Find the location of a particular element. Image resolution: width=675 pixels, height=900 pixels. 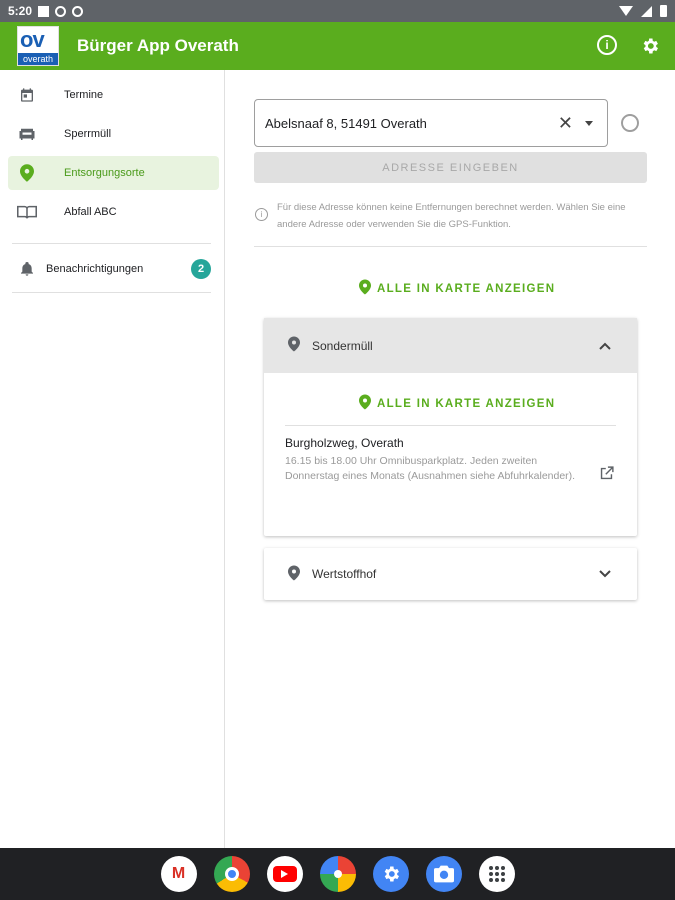

status-bar: 5:20 is located at coordinates (337, 11).